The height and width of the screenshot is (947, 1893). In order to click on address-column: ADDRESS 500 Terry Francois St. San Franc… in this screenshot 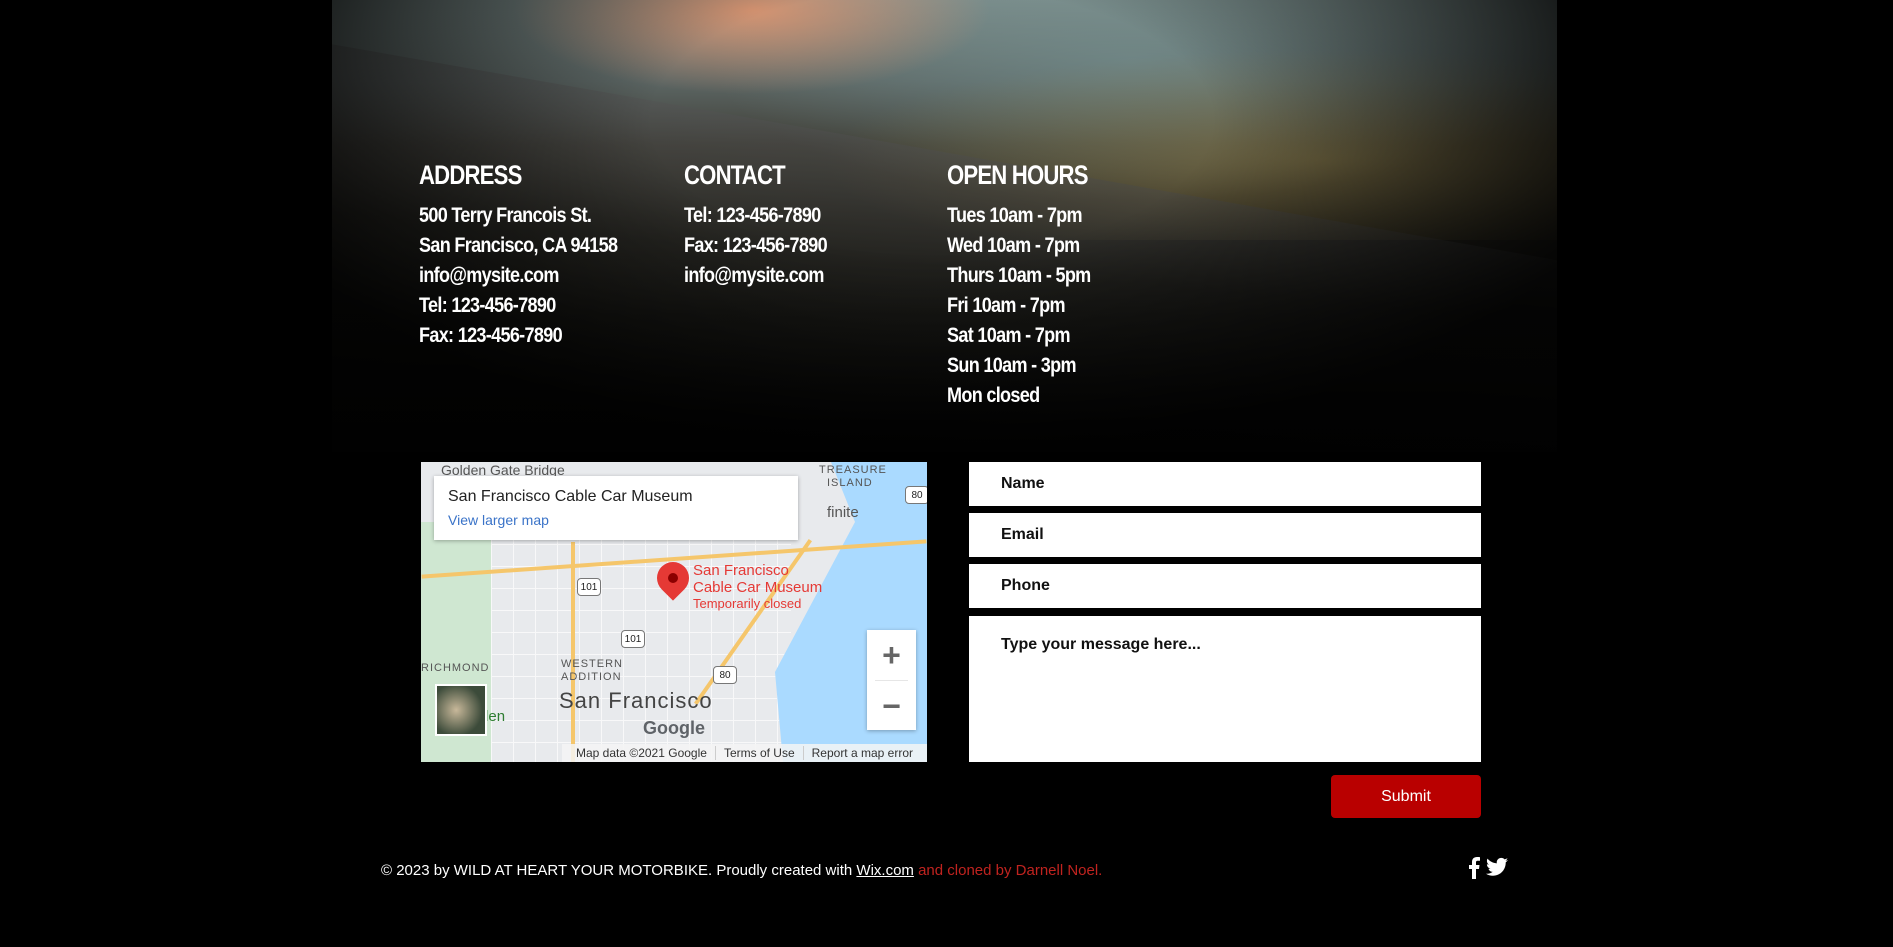, I will do `click(534, 255)`.